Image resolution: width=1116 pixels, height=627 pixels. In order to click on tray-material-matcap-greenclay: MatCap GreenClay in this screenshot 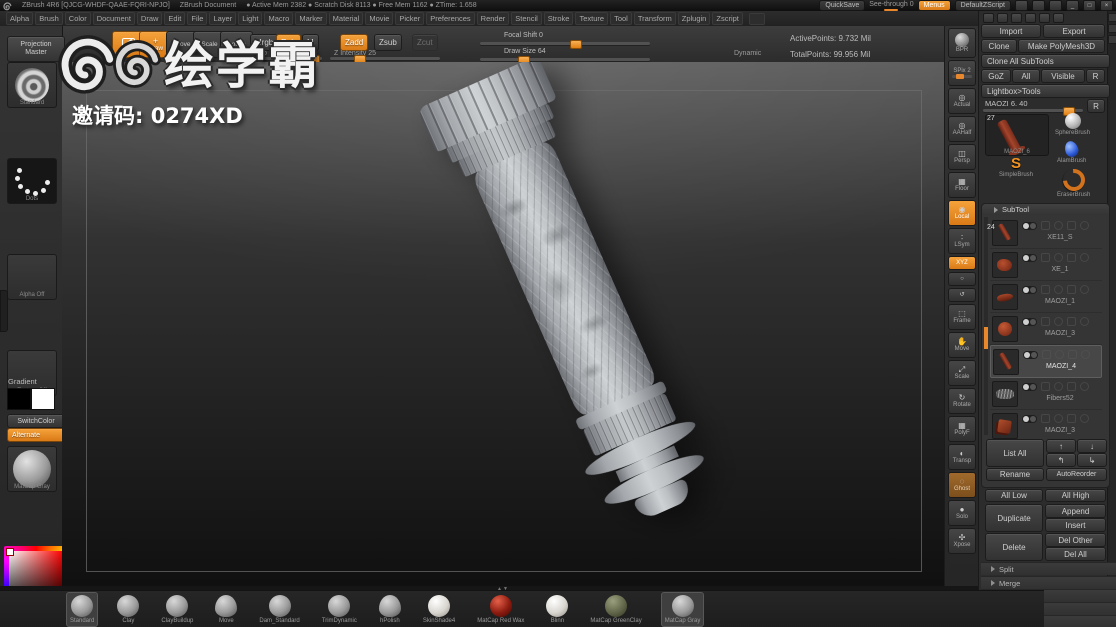, I will do `click(615, 609)`.